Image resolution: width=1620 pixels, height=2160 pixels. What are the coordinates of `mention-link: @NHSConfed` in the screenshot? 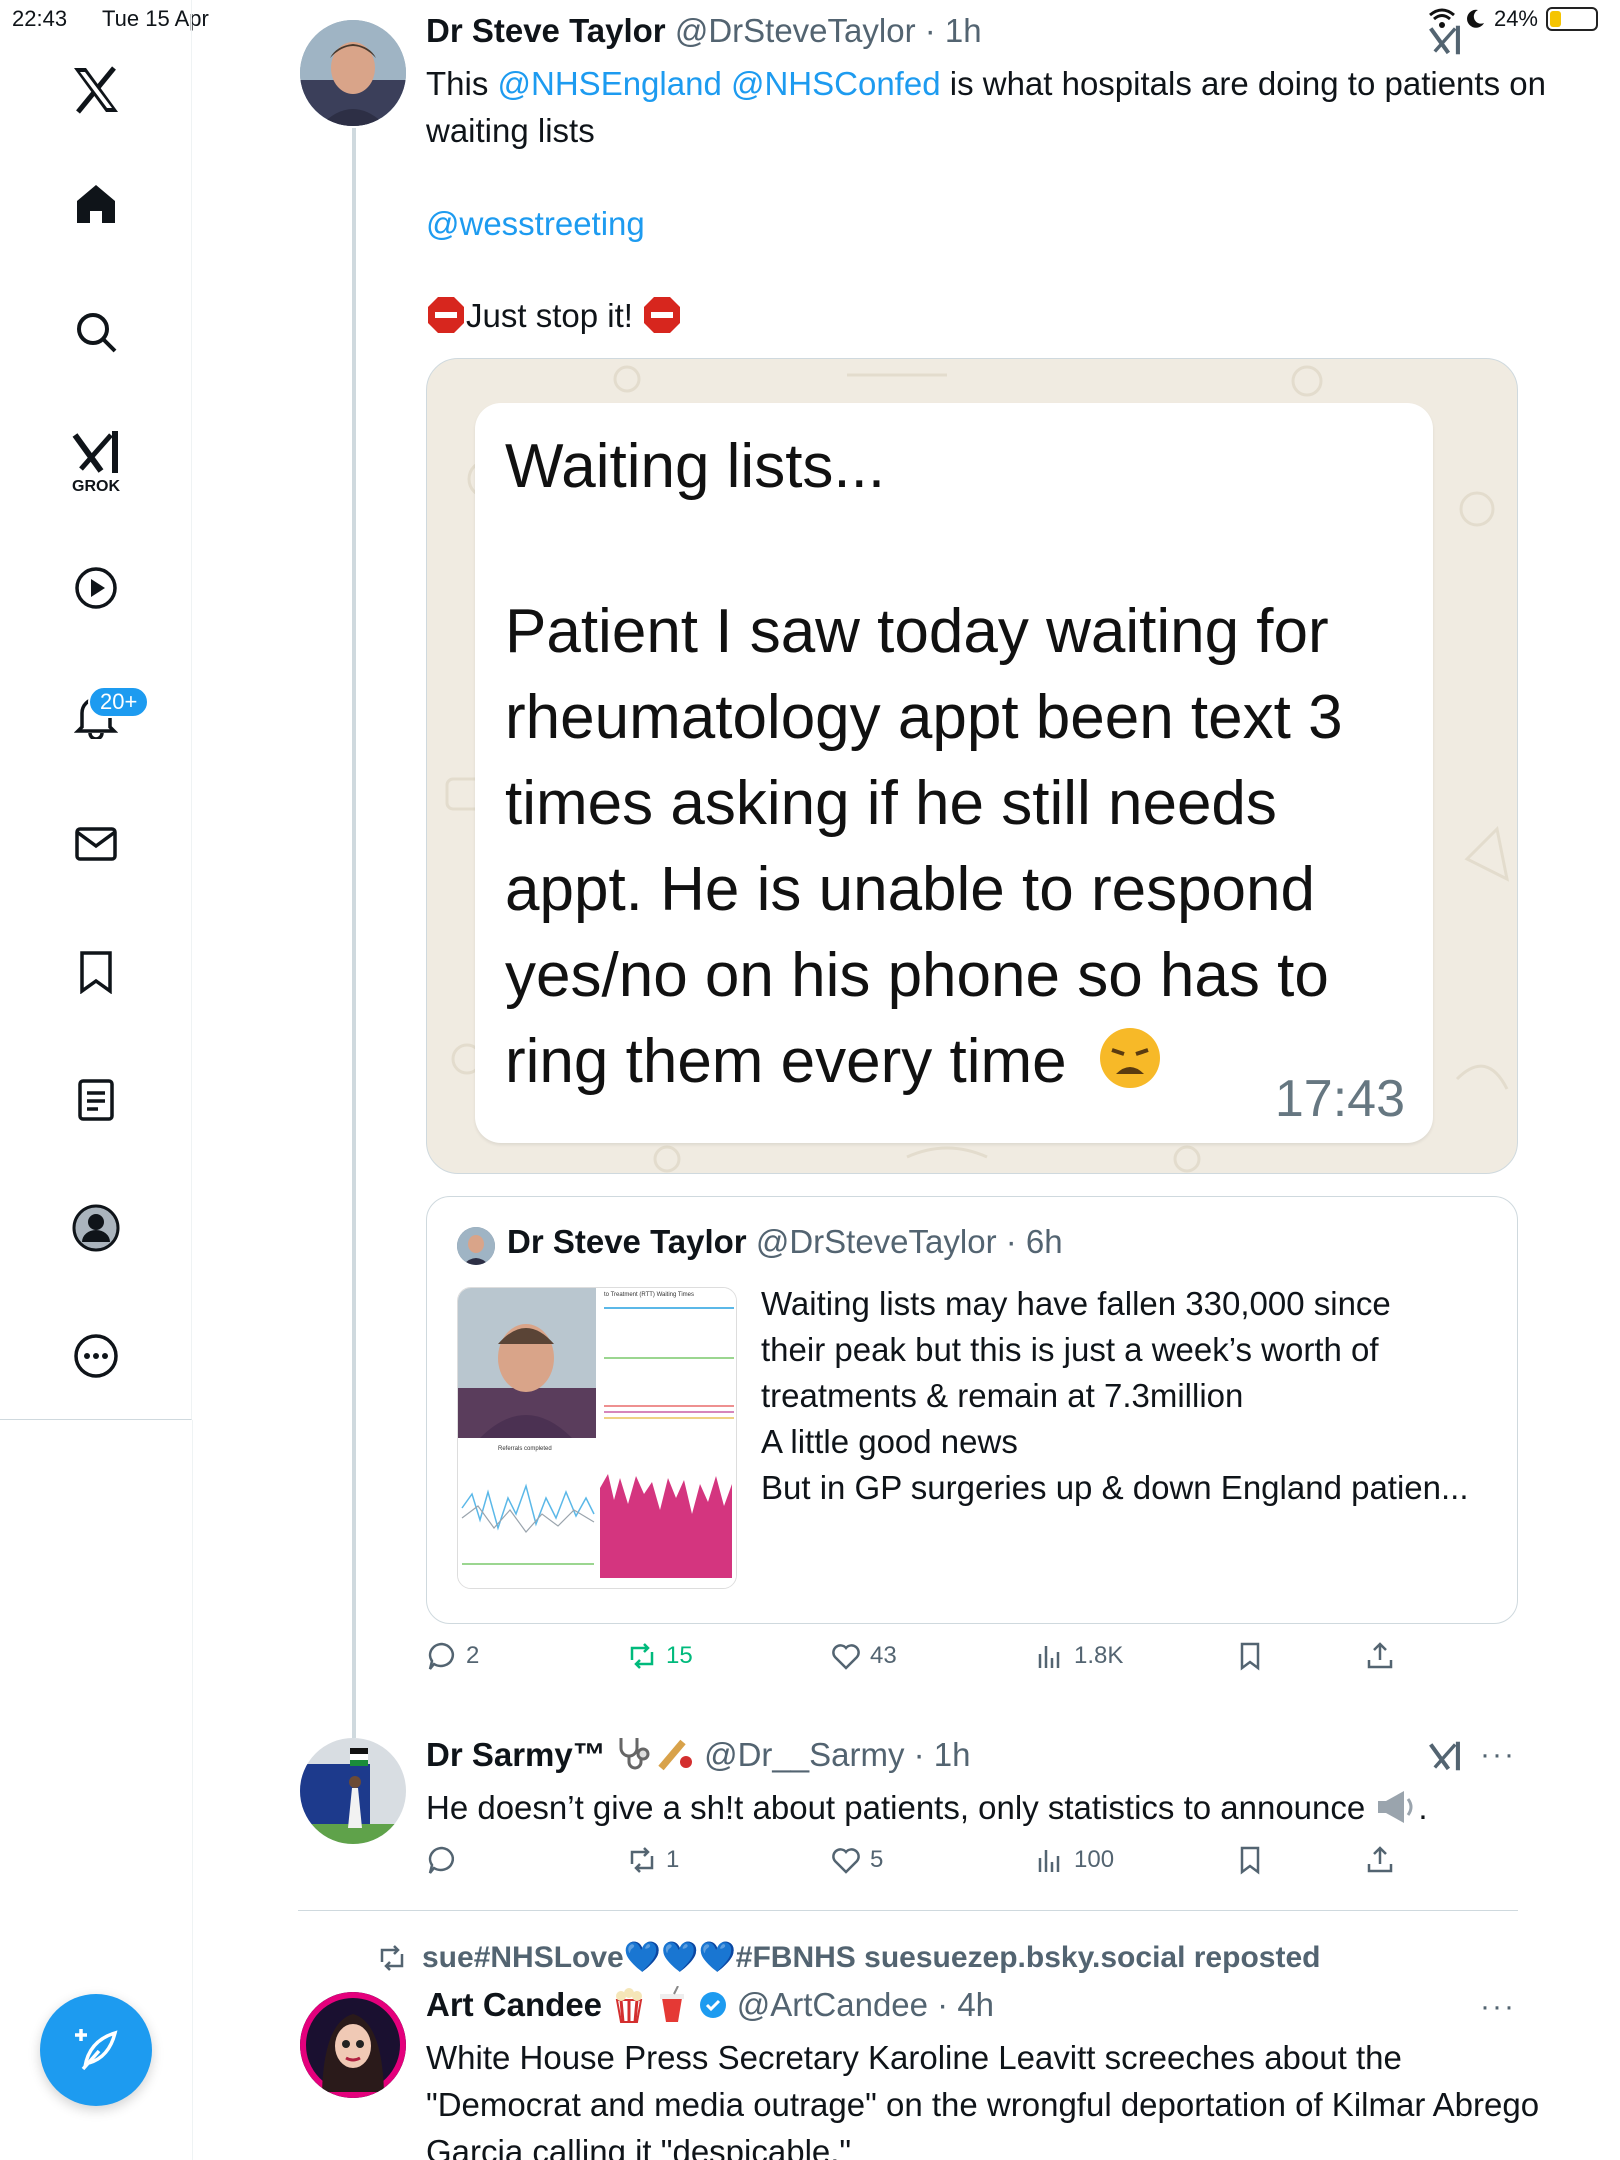 It's located at (836, 83).